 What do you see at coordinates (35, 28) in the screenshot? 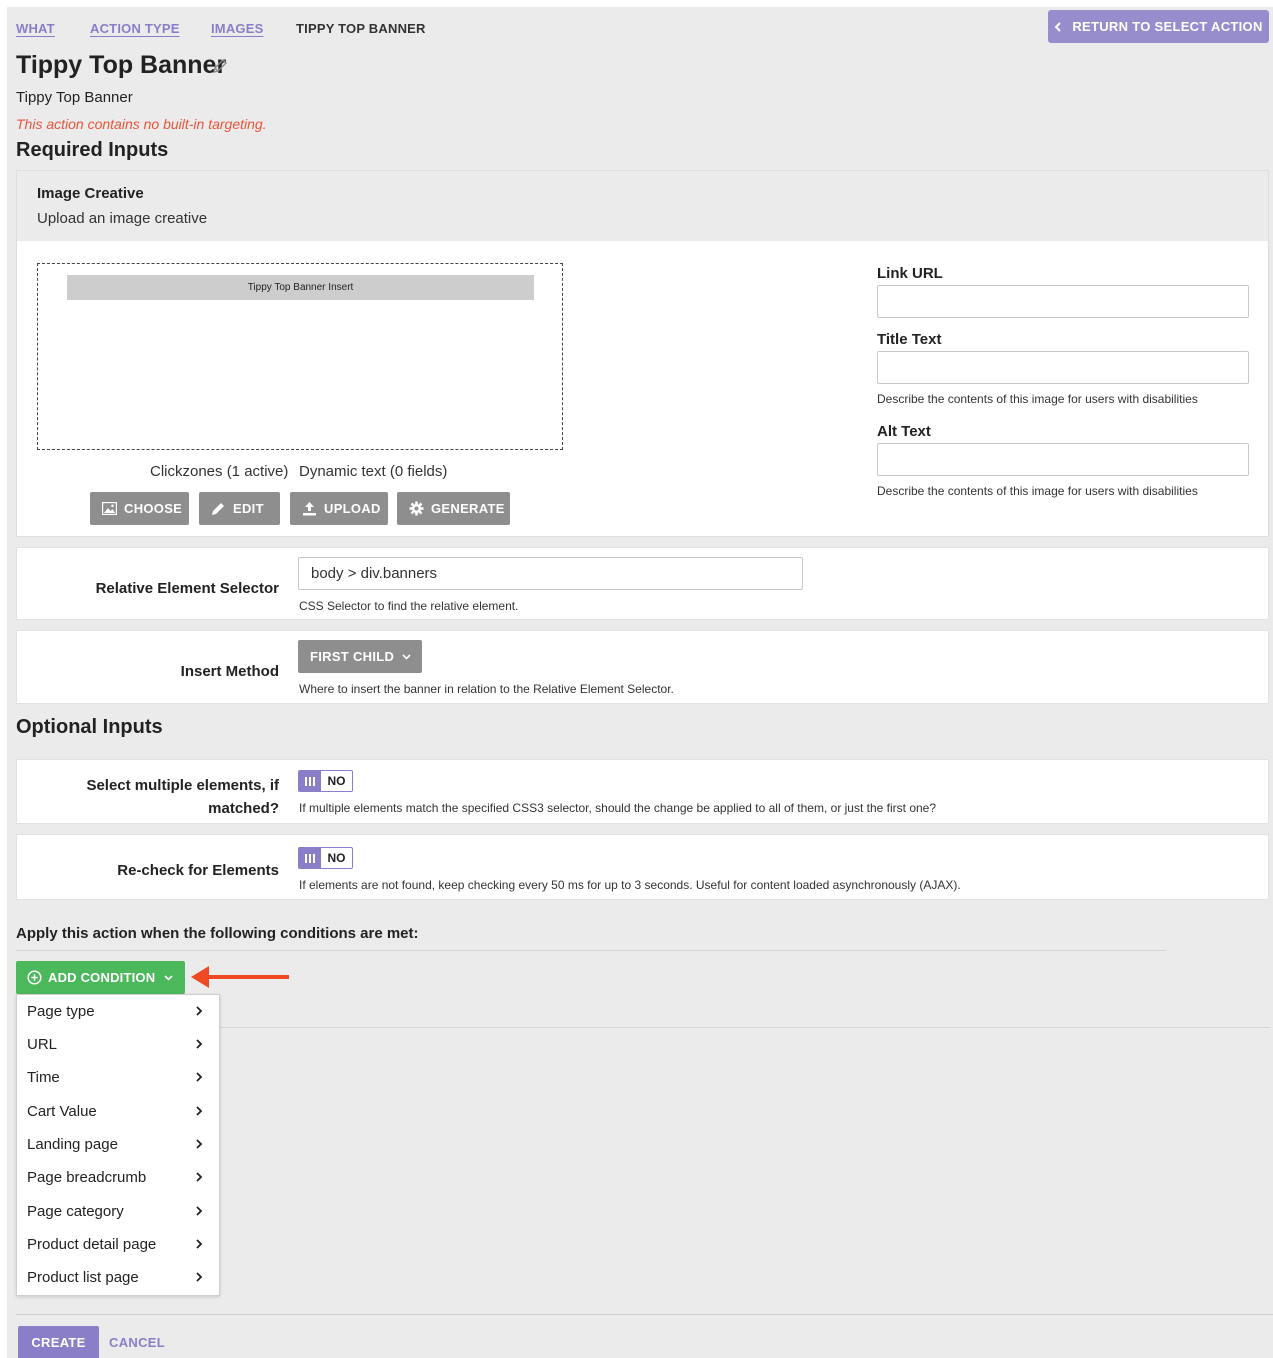
I see `breadcrumb-what: WHAT` at bounding box center [35, 28].